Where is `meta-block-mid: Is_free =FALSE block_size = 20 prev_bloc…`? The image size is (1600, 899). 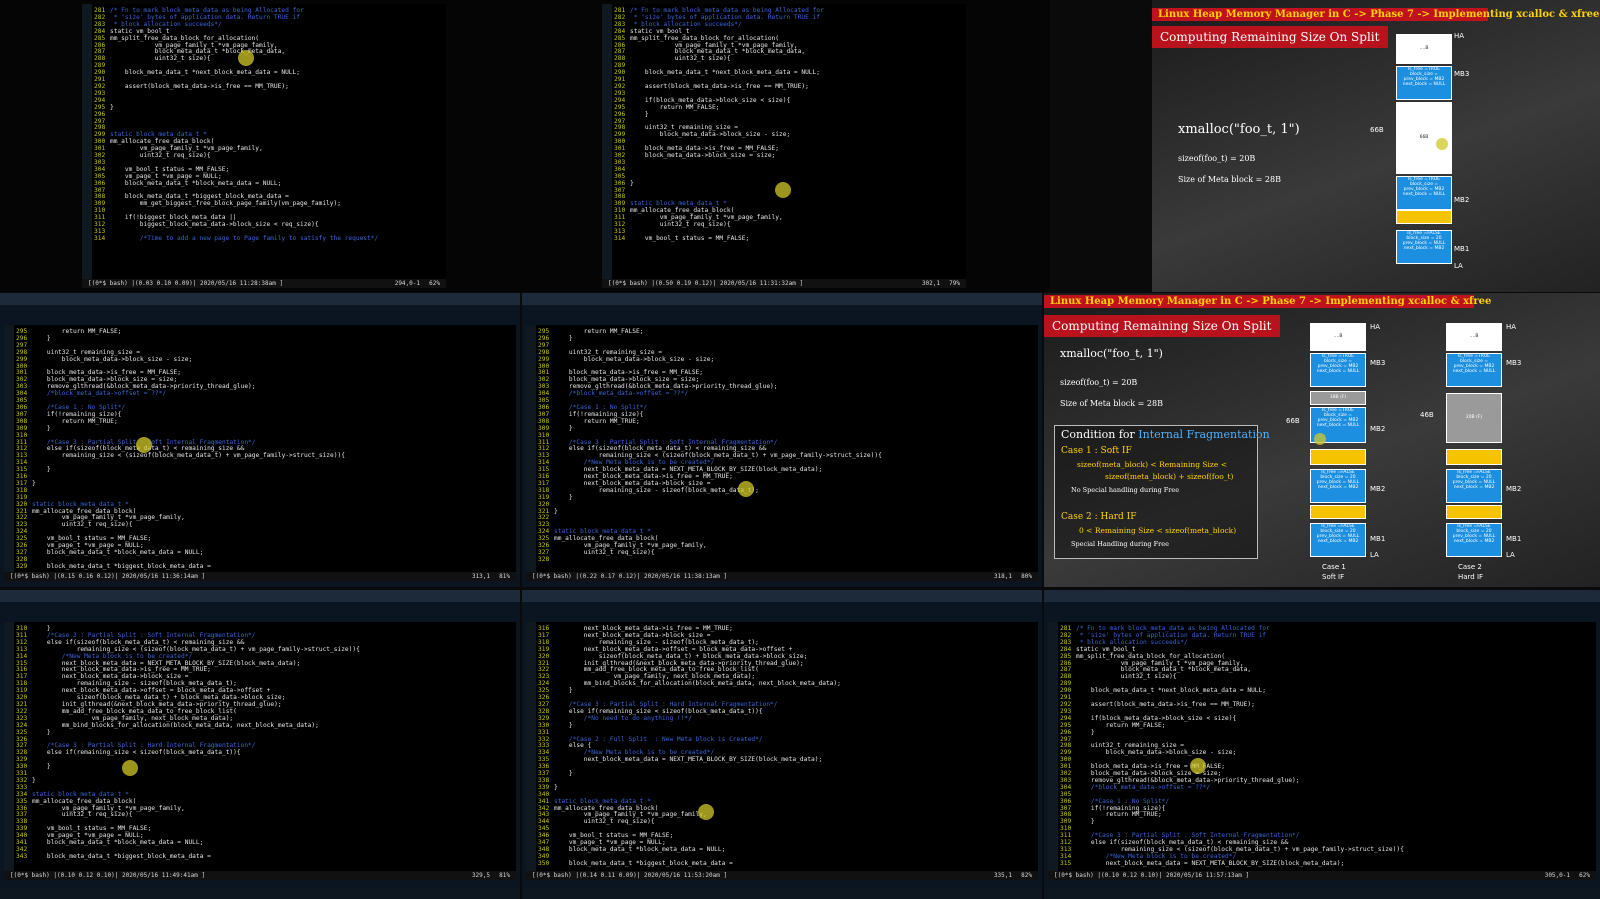 meta-block-mid: Is_free =FALSE block_size = 20 prev_bloc… is located at coordinates (1474, 486).